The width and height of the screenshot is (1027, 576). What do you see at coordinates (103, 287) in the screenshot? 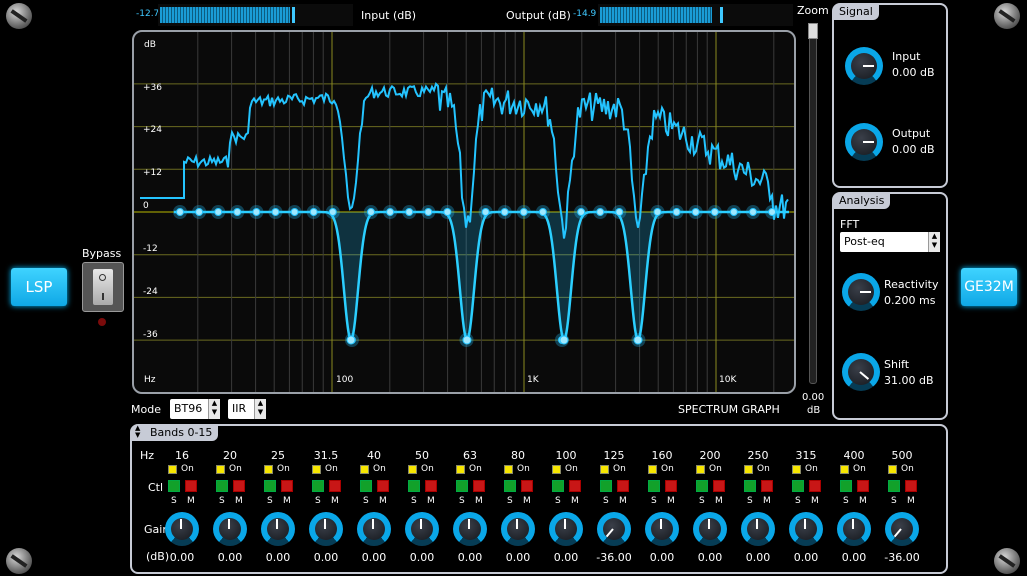
I see `bypass-switch` at bounding box center [103, 287].